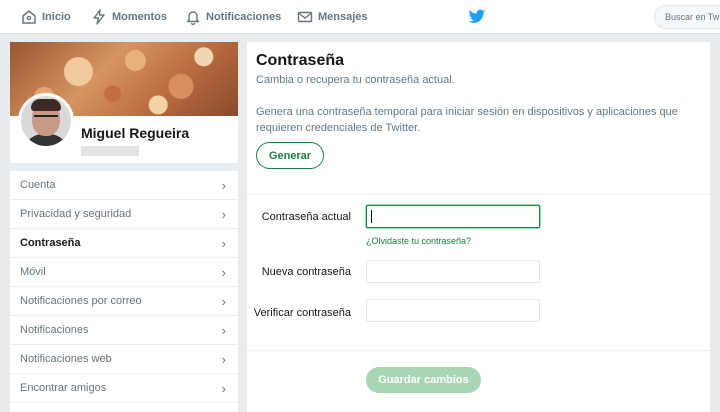  What do you see at coordinates (453, 271) in the screenshot?
I see `new-password-field` at bounding box center [453, 271].